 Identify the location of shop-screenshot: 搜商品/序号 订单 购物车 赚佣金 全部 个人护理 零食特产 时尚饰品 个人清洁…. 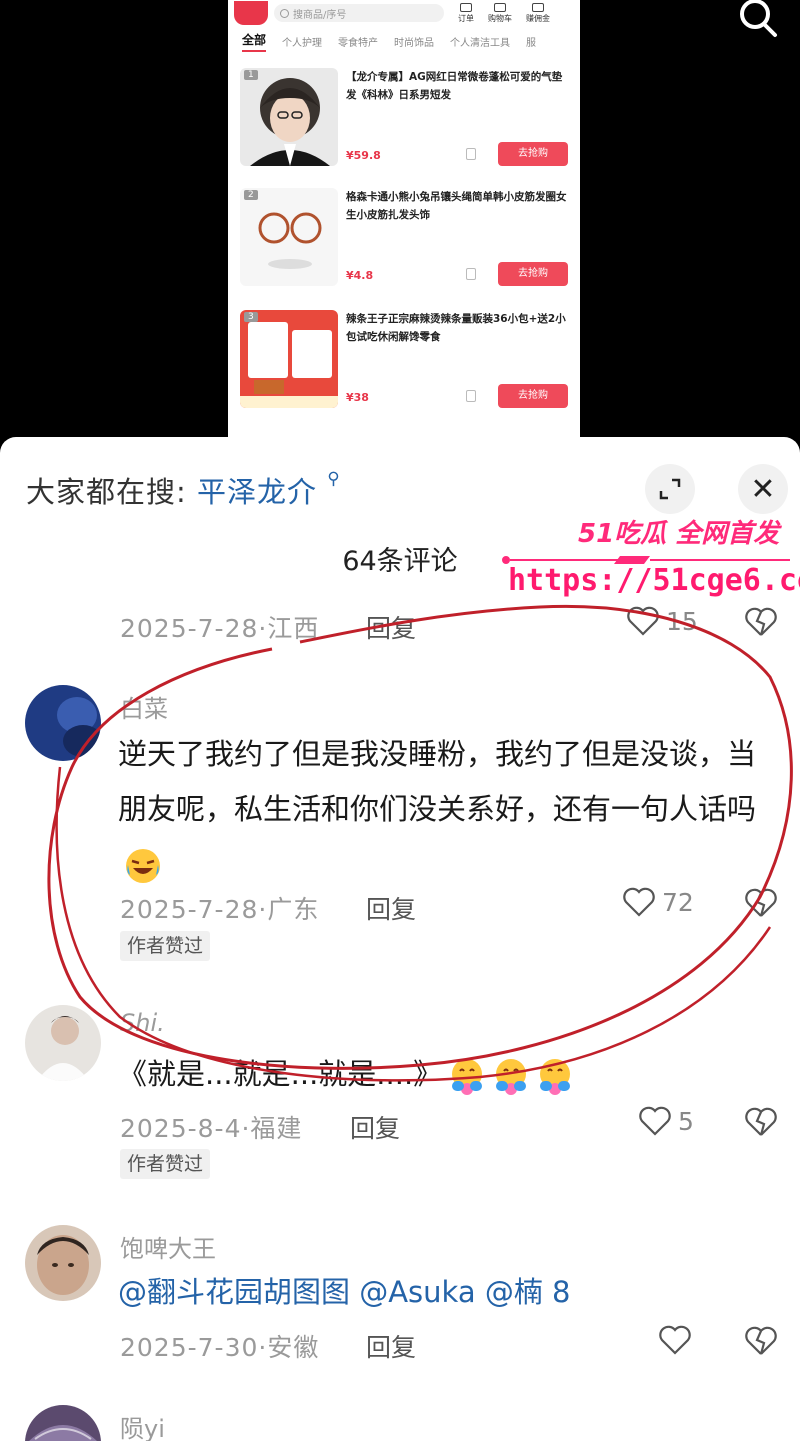
(404, 220).